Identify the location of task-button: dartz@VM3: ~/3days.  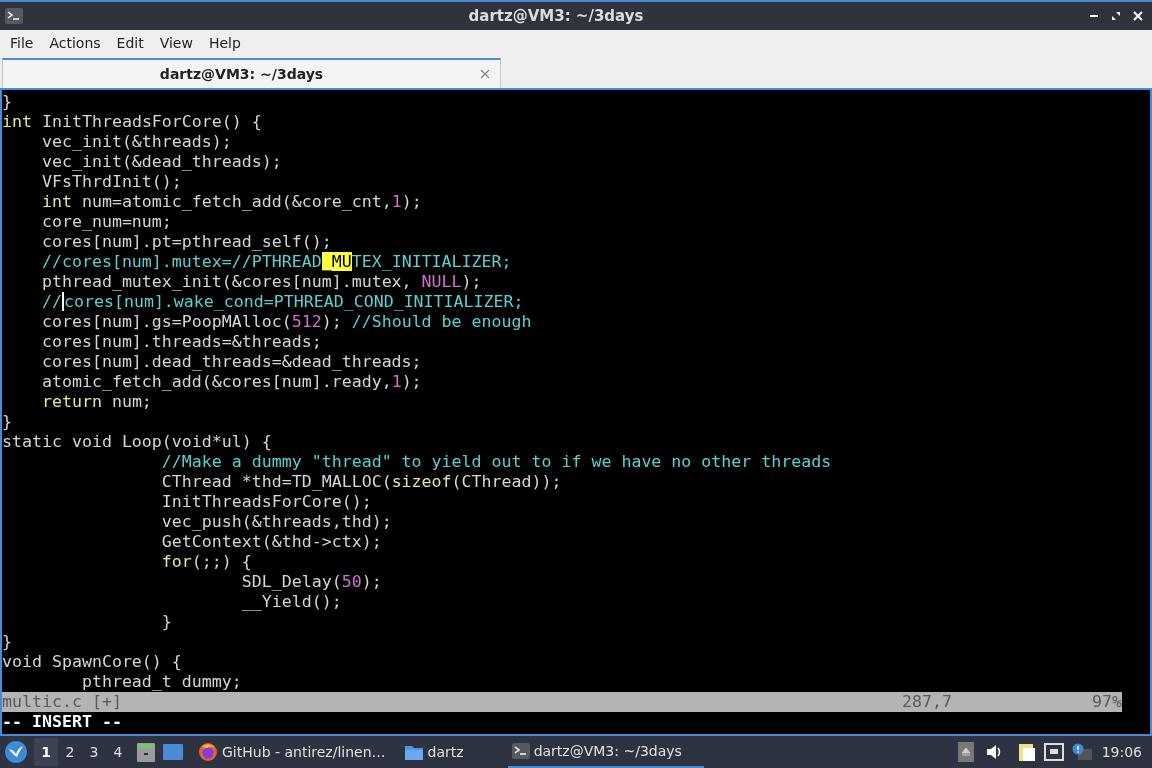
(605, 752).